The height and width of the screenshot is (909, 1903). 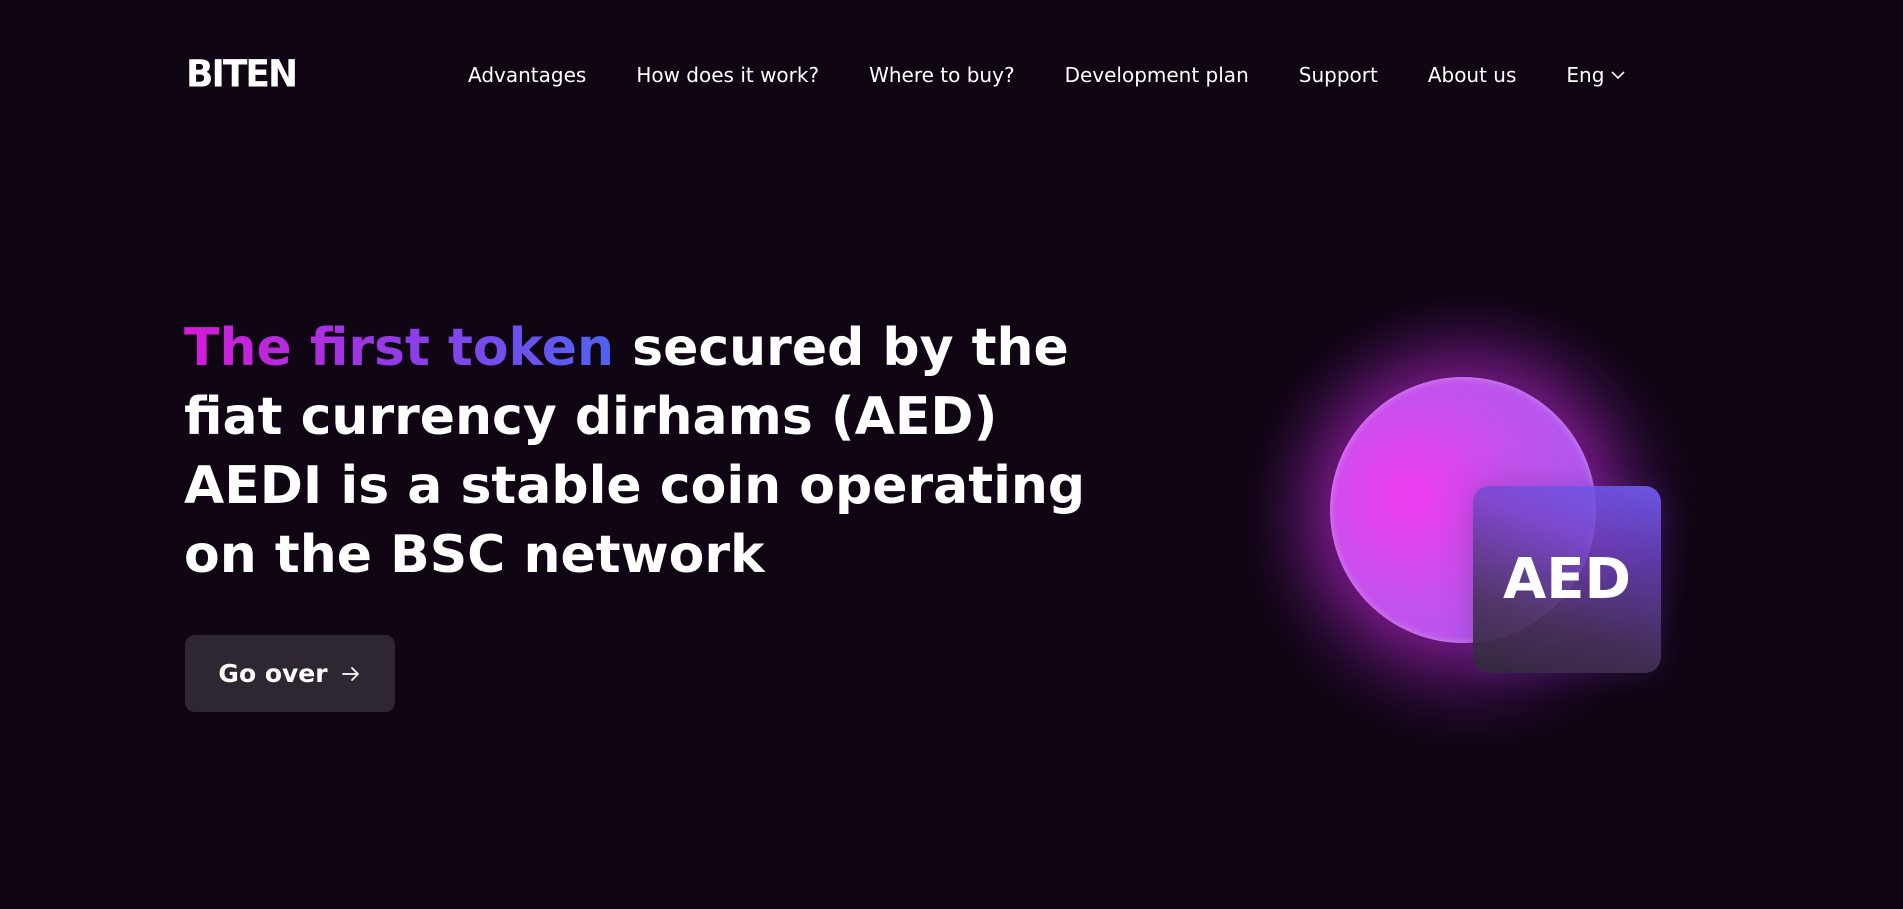 I want to click on go-over-label: Go over, so click(x=273, y=673).